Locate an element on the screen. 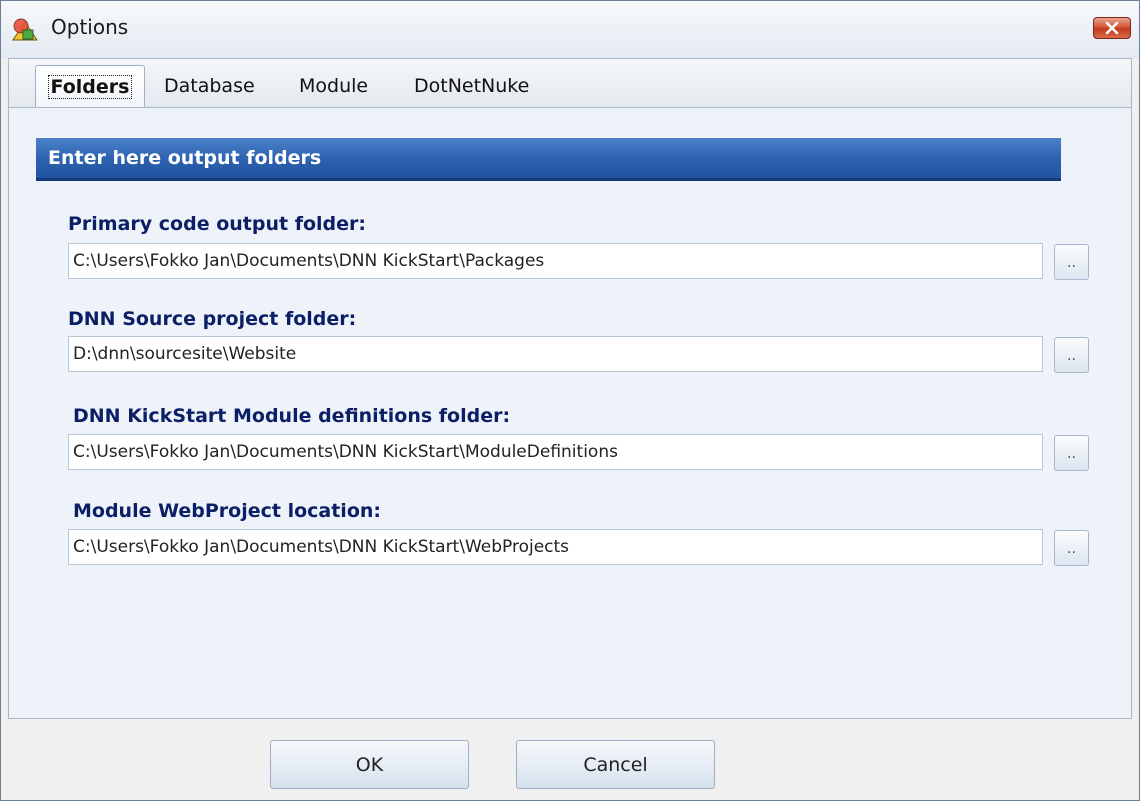 This screenshot has width=1140, height=801. dnn-source-project-folder-label: DNN Source project folder: is located at coordinates (212, 319).